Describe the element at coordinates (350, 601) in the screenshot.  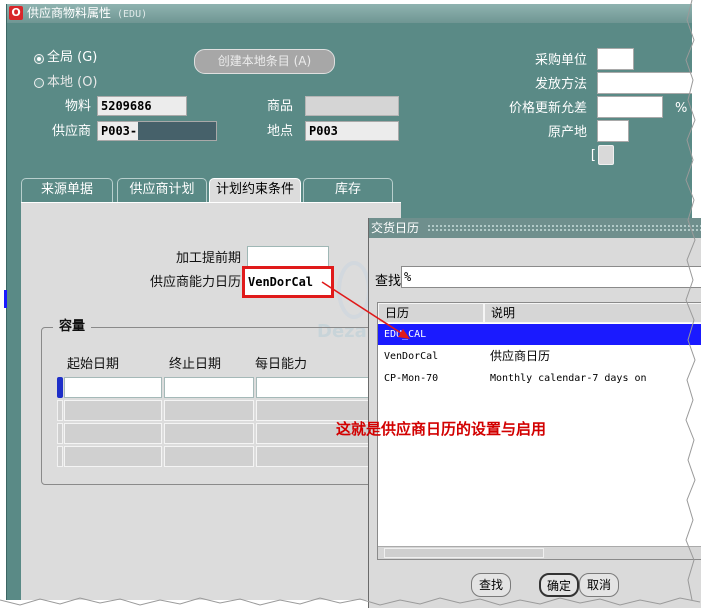
I see `torn-edge-bottom` at that location.